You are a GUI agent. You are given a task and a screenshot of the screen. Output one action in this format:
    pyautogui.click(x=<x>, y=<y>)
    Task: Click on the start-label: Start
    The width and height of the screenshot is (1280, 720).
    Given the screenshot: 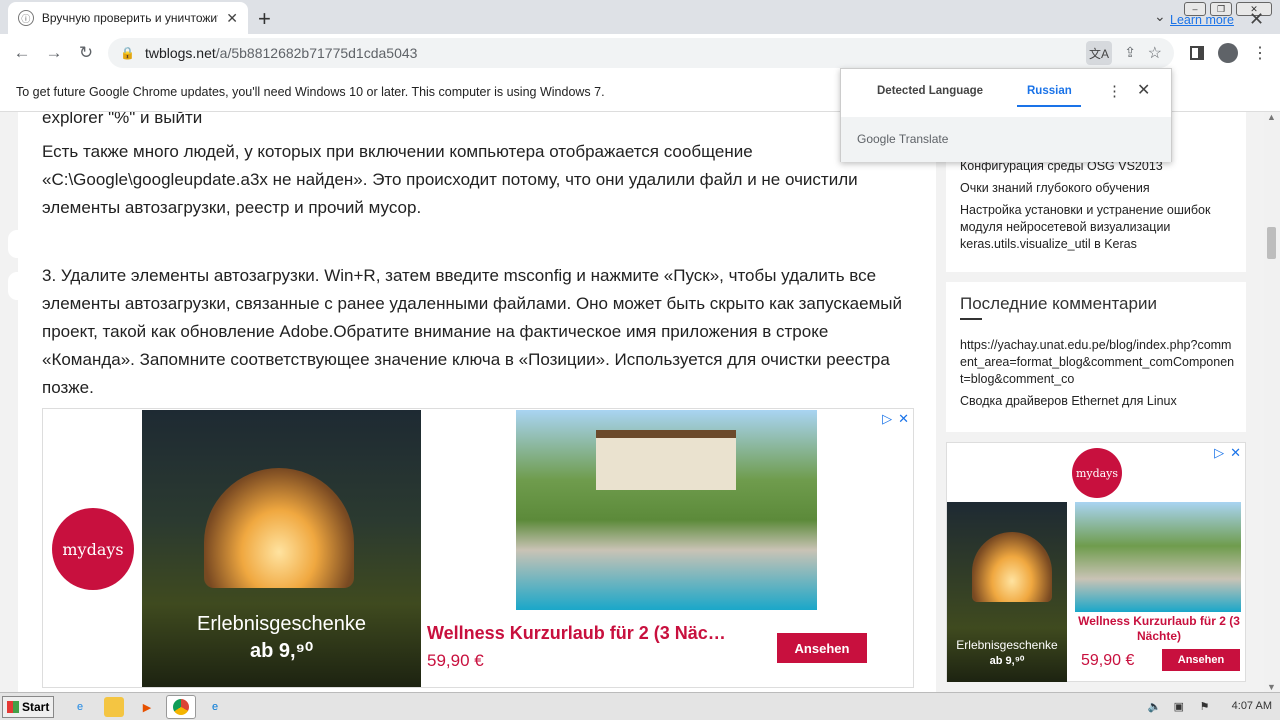 What is the action you would take?
    pyautogui.click(x=36, y=707)
    